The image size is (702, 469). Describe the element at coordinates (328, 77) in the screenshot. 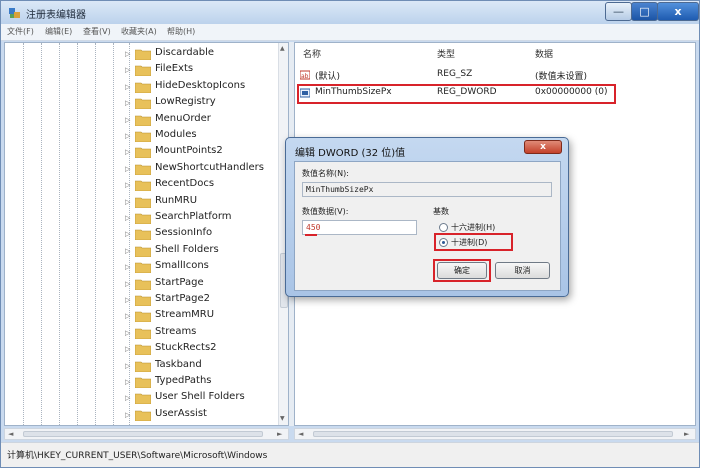

I see `value-name: (默认)` at that location.